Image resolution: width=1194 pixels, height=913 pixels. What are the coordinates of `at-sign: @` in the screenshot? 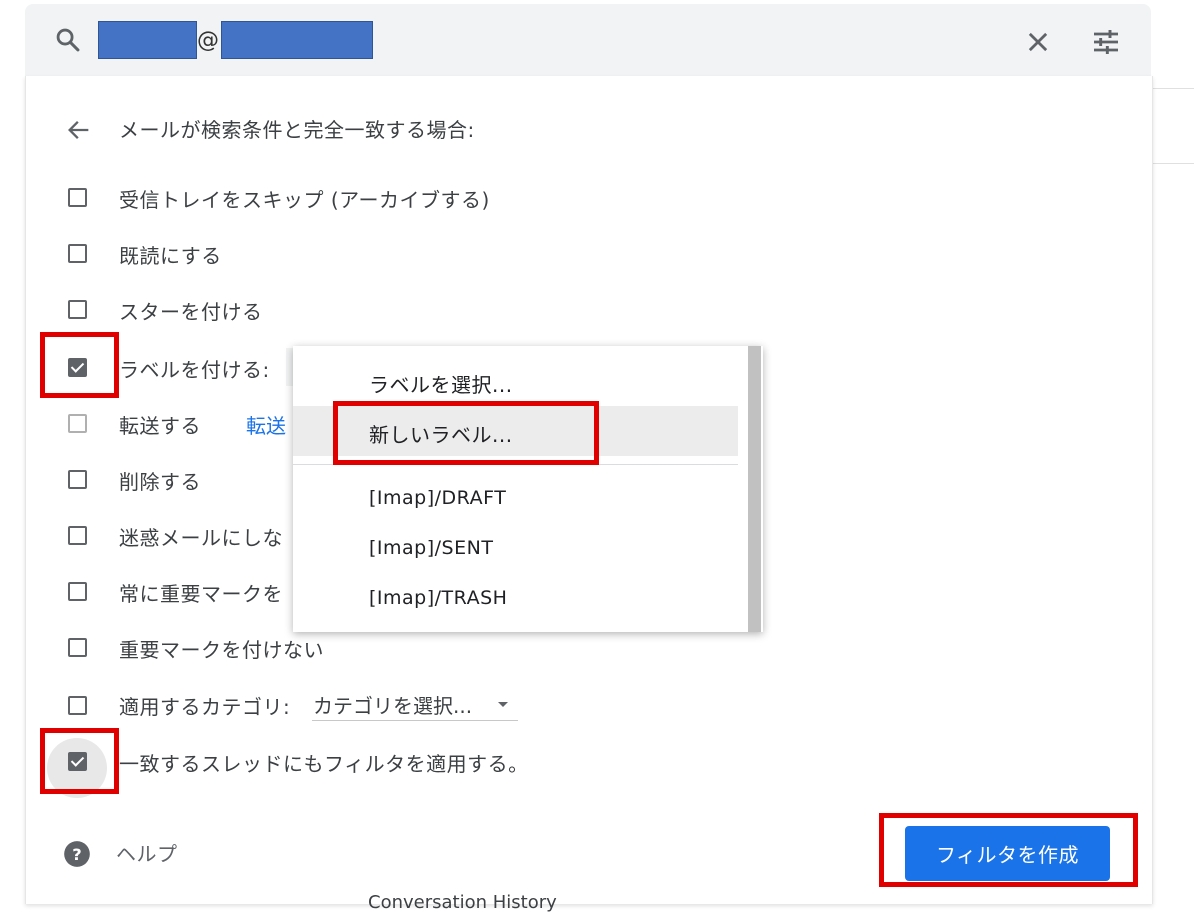 It's located at (208, 40).